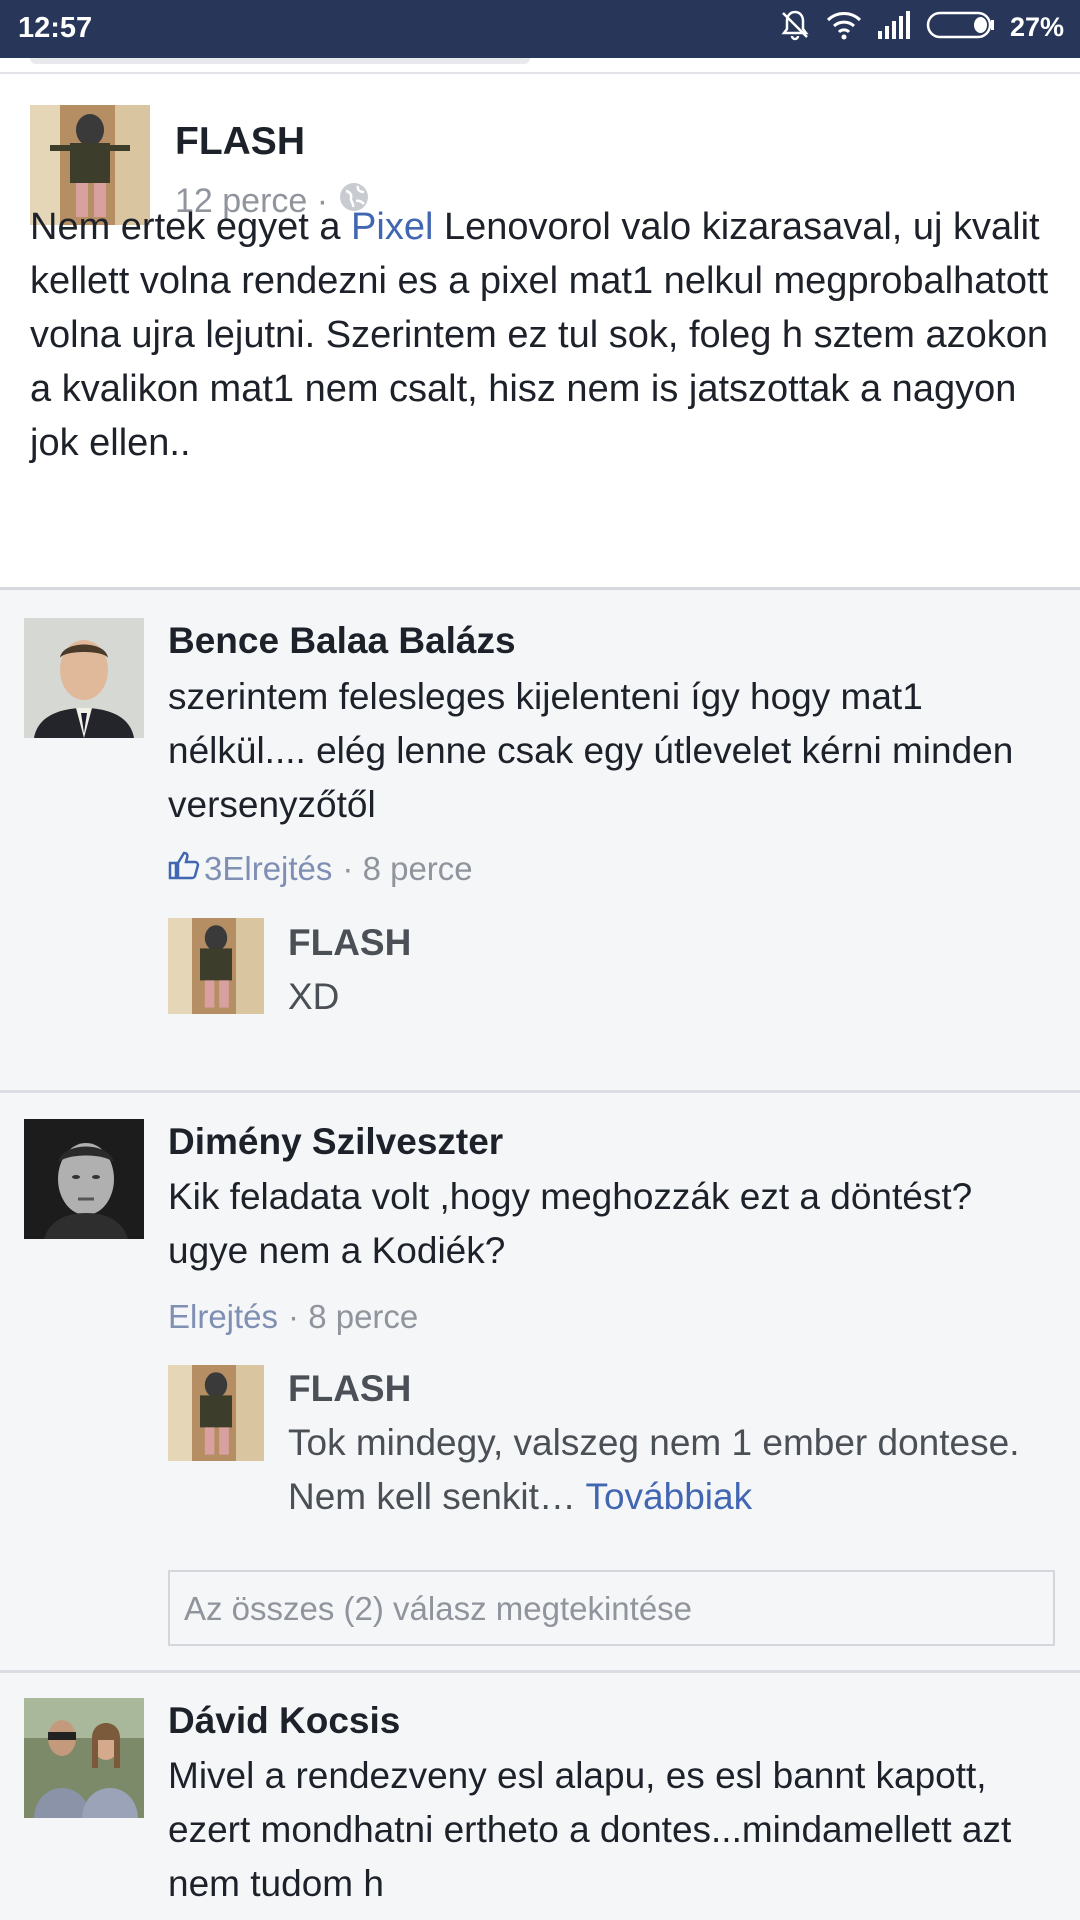 This screenshot has height=1920, width=1080. Describe the element at coordinates (894, 27) in the screenshot. I see `signal-icon` at that location.